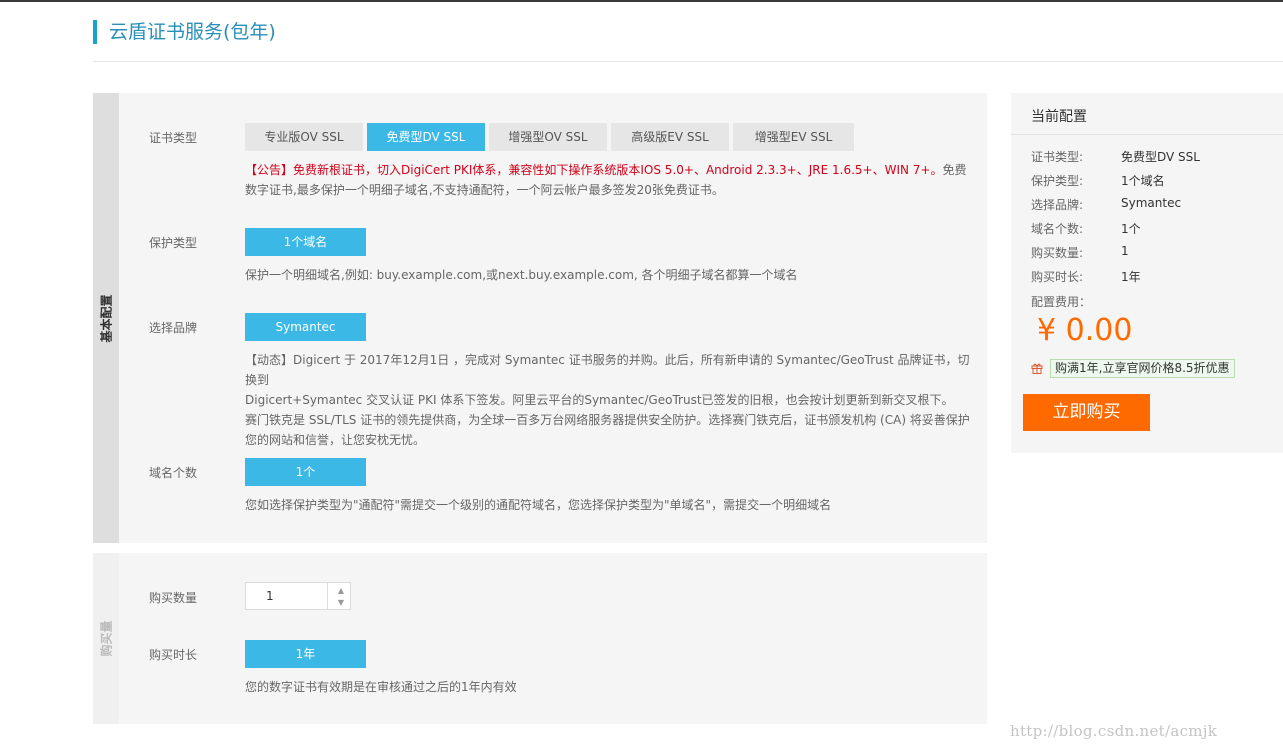  I want to click on cert-type-option-enhanced-ev: 增强型EV SSL, so click(793, 137).